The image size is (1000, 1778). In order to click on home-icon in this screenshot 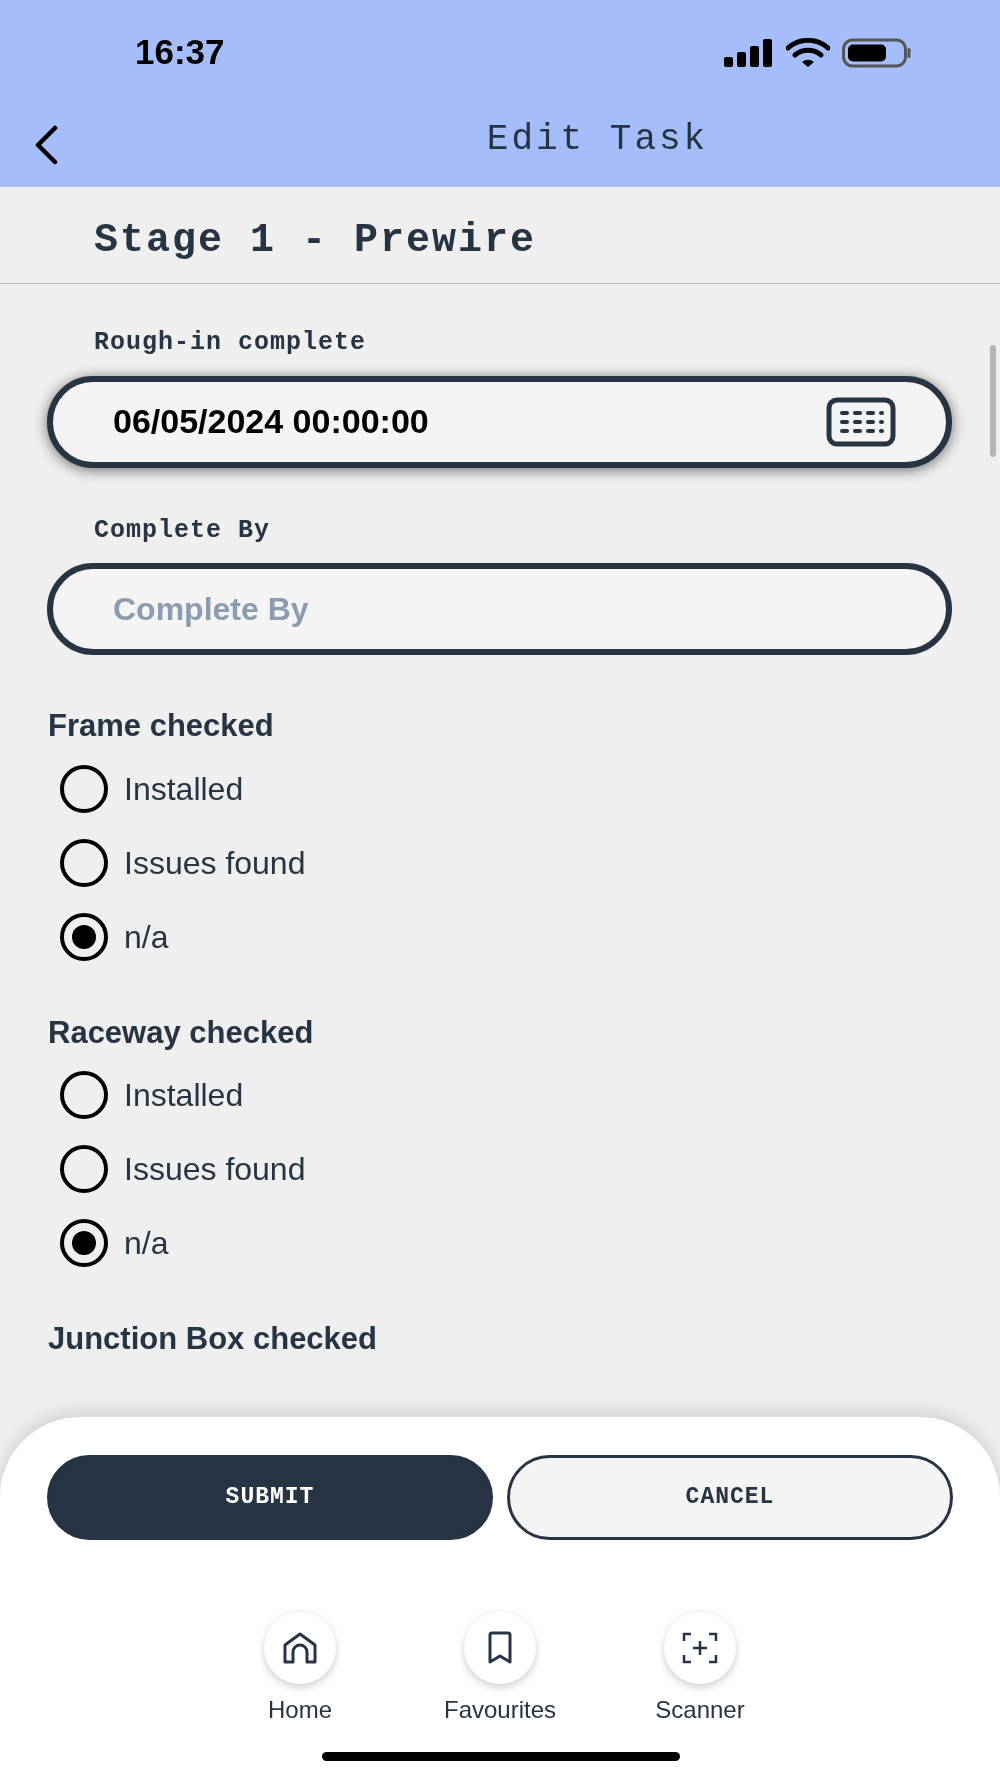, I will do `click(300, 1648)`.